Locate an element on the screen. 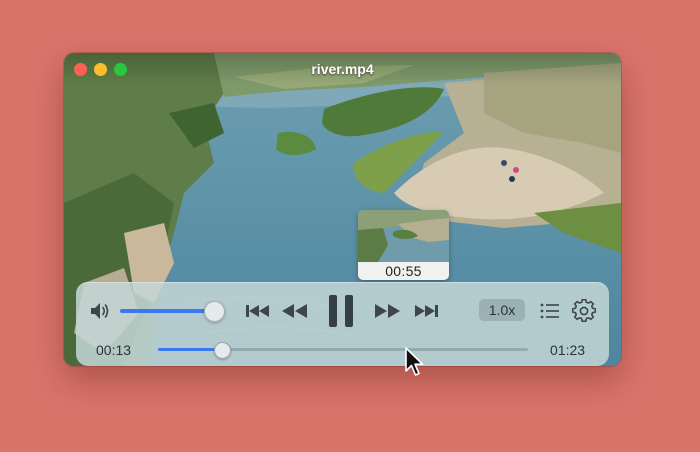  mouse-pointer-icon is located at coordinates (414, 361).